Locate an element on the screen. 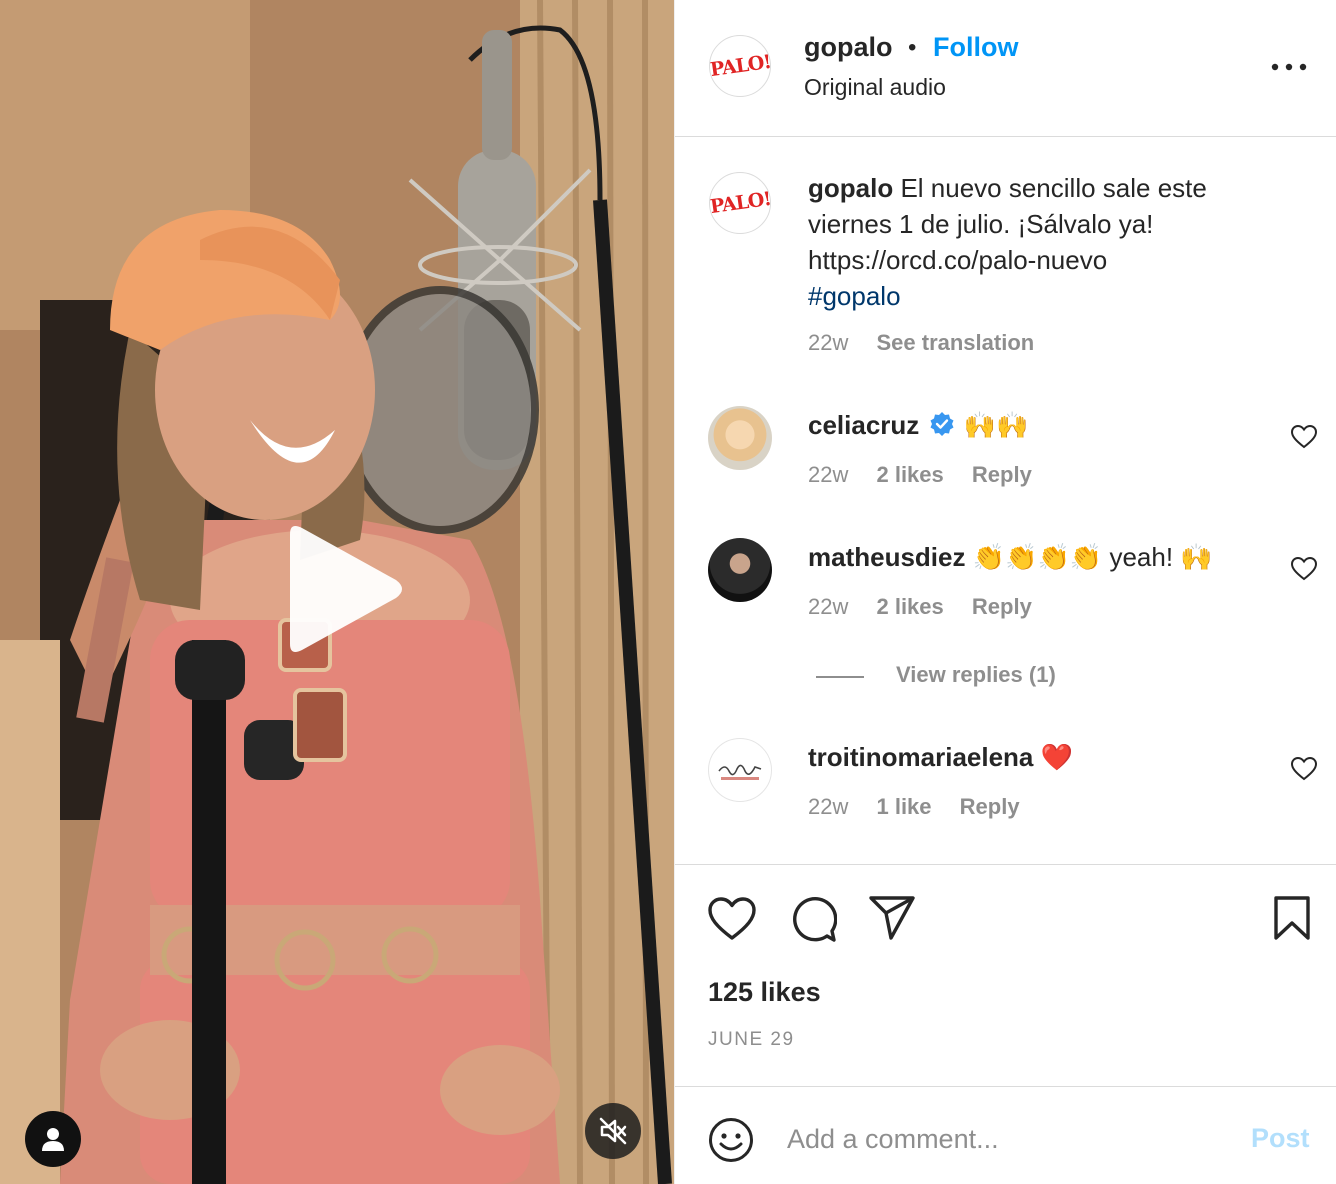 This screenshot has width=1336, height=1184. comment-body: 🙌🙌 is located at coordinates (996, 425).